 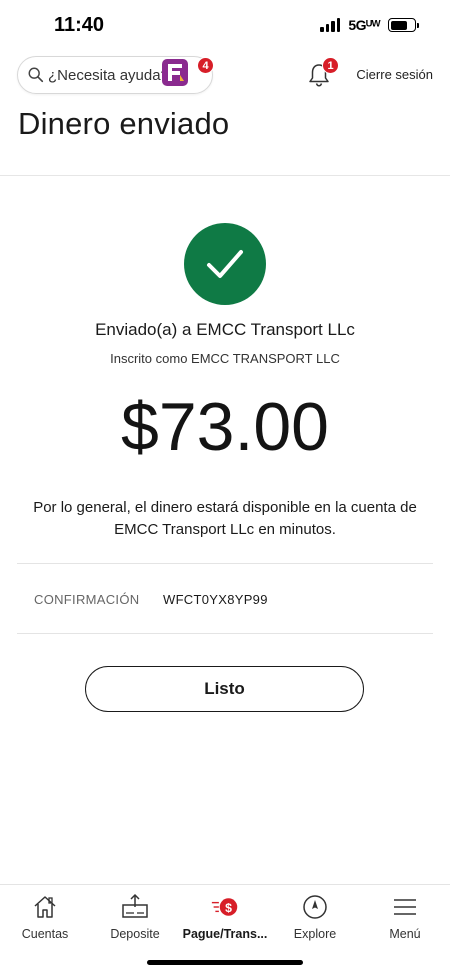 I want to click on logout-link: Cierre sesión, so click(x=394, y=74).